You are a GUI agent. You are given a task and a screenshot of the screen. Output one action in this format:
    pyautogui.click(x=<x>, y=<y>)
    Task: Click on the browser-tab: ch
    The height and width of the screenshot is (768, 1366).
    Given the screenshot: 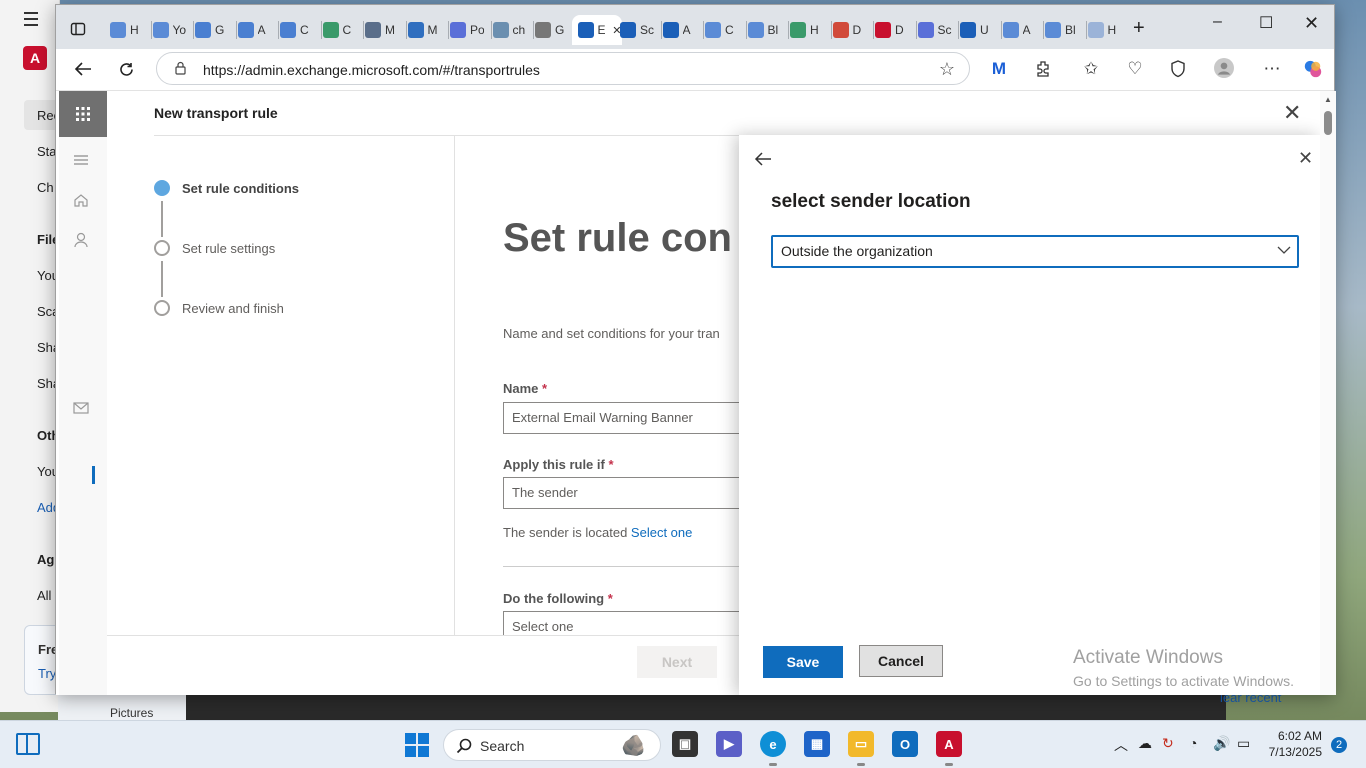 What is the action you would take?
    pyautogui.click(x=513, y=30)
    